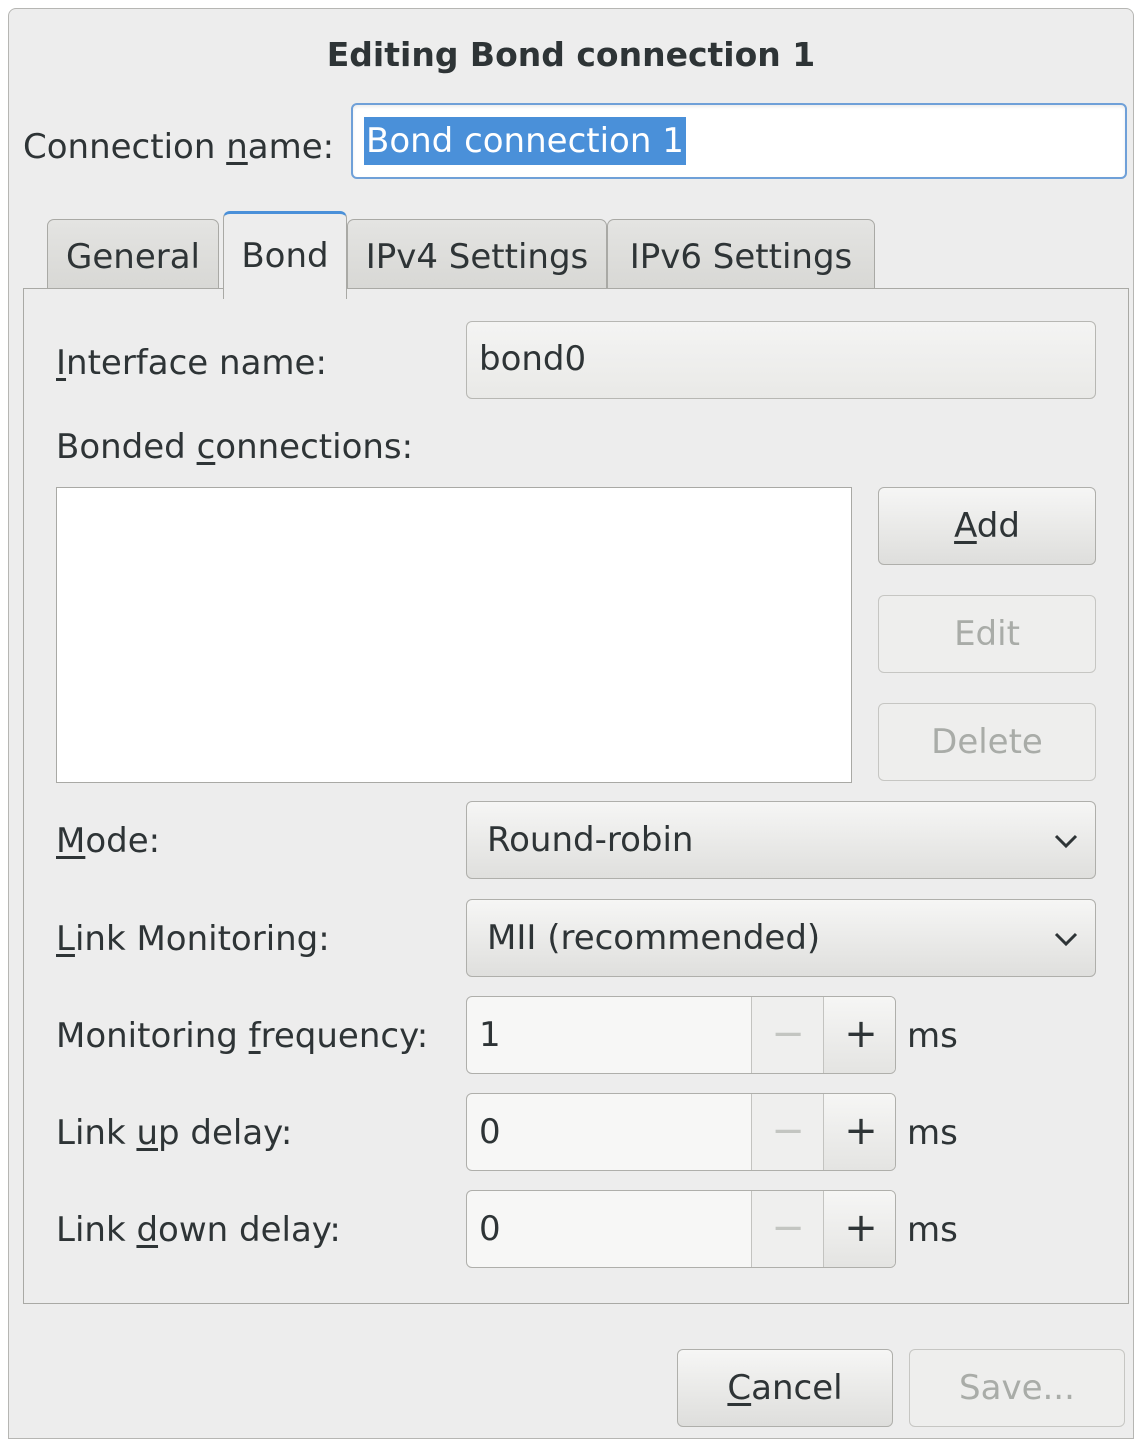  What do you see at coordinates (454, 635) in the screenshot?
I see `bonded-connections-list` at bounding box center [454, 635].